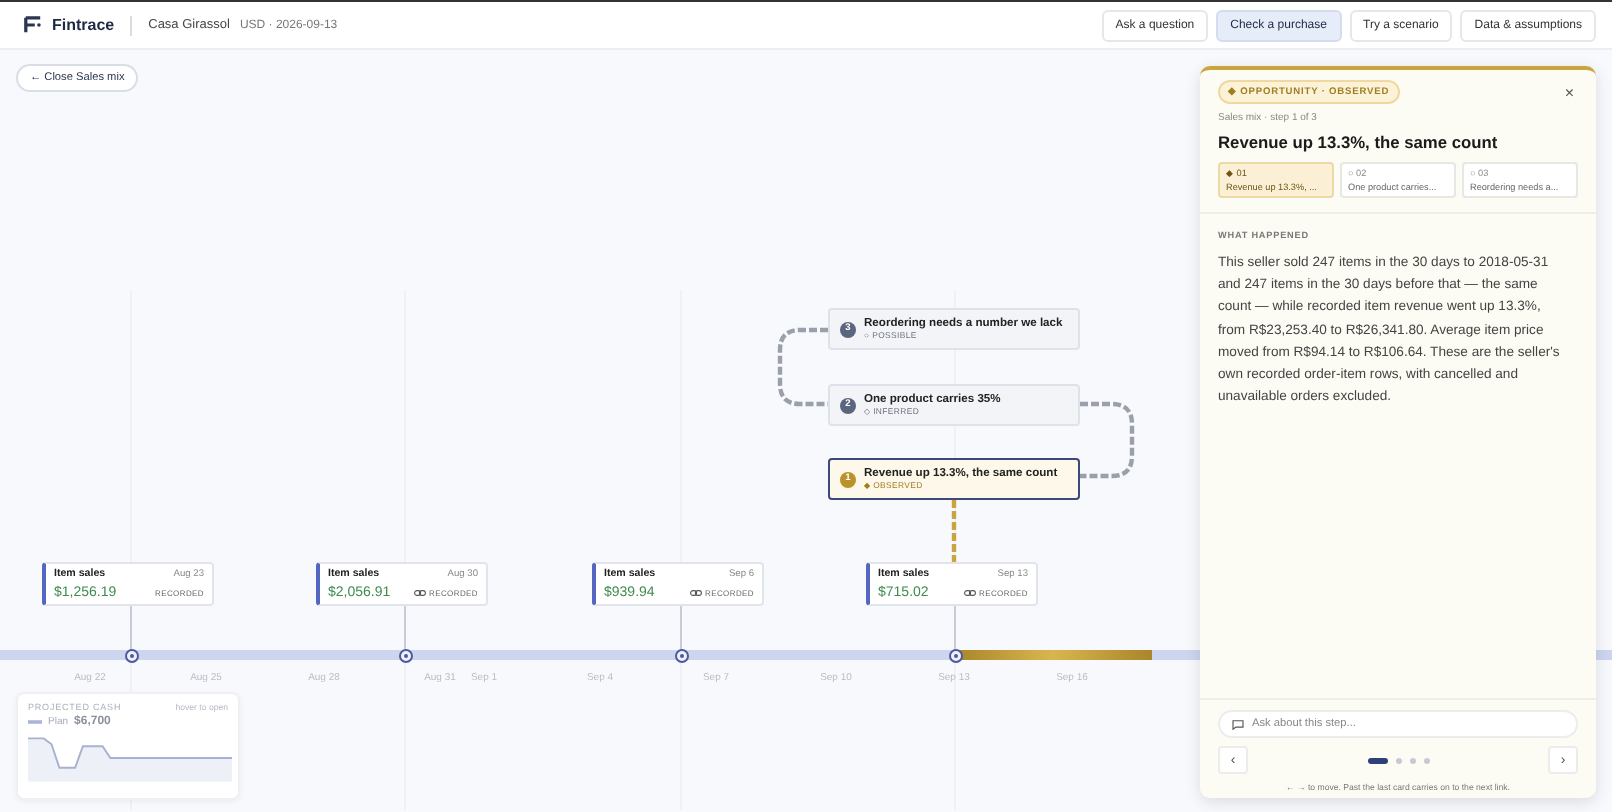  I want to click on logo-icon, so click(33, 25).